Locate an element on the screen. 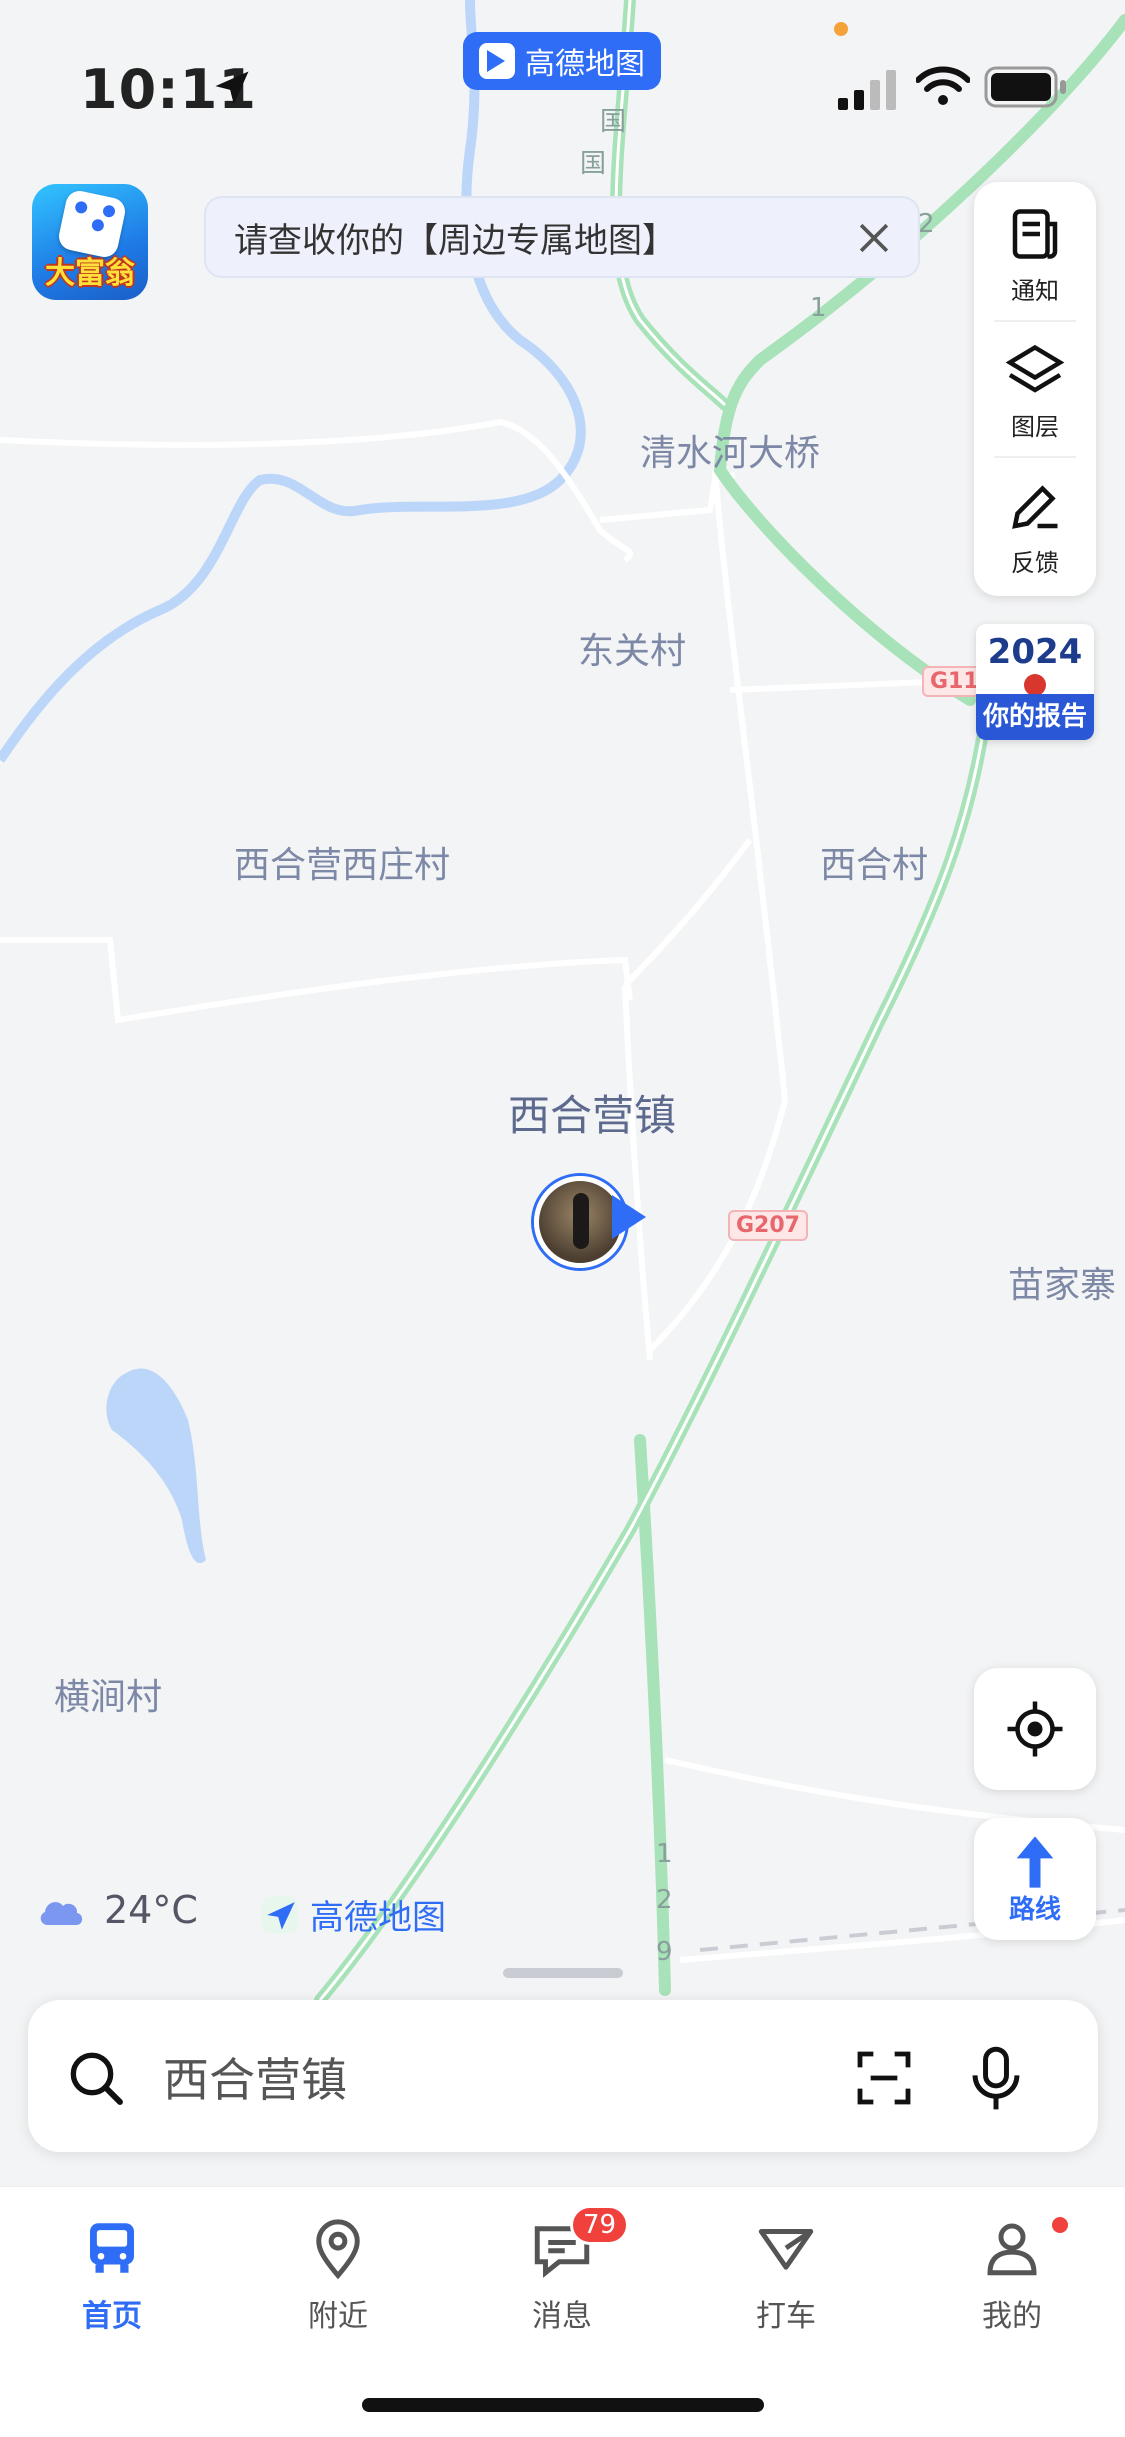 The height and width of the screenshot is (2437, 1125). feedback-button: 反馈 is located at coordinates (1035, 523).